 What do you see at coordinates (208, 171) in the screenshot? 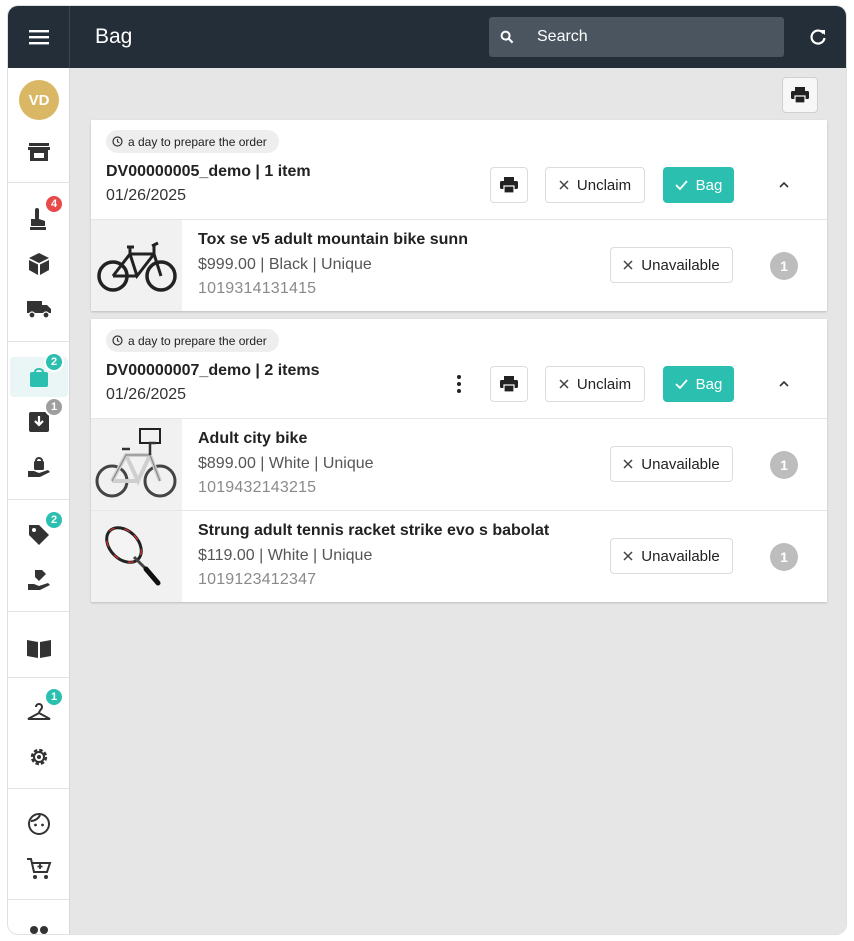
I see `order-label: DV00000005_demo | 1 item` at bounding box center [208, 171].